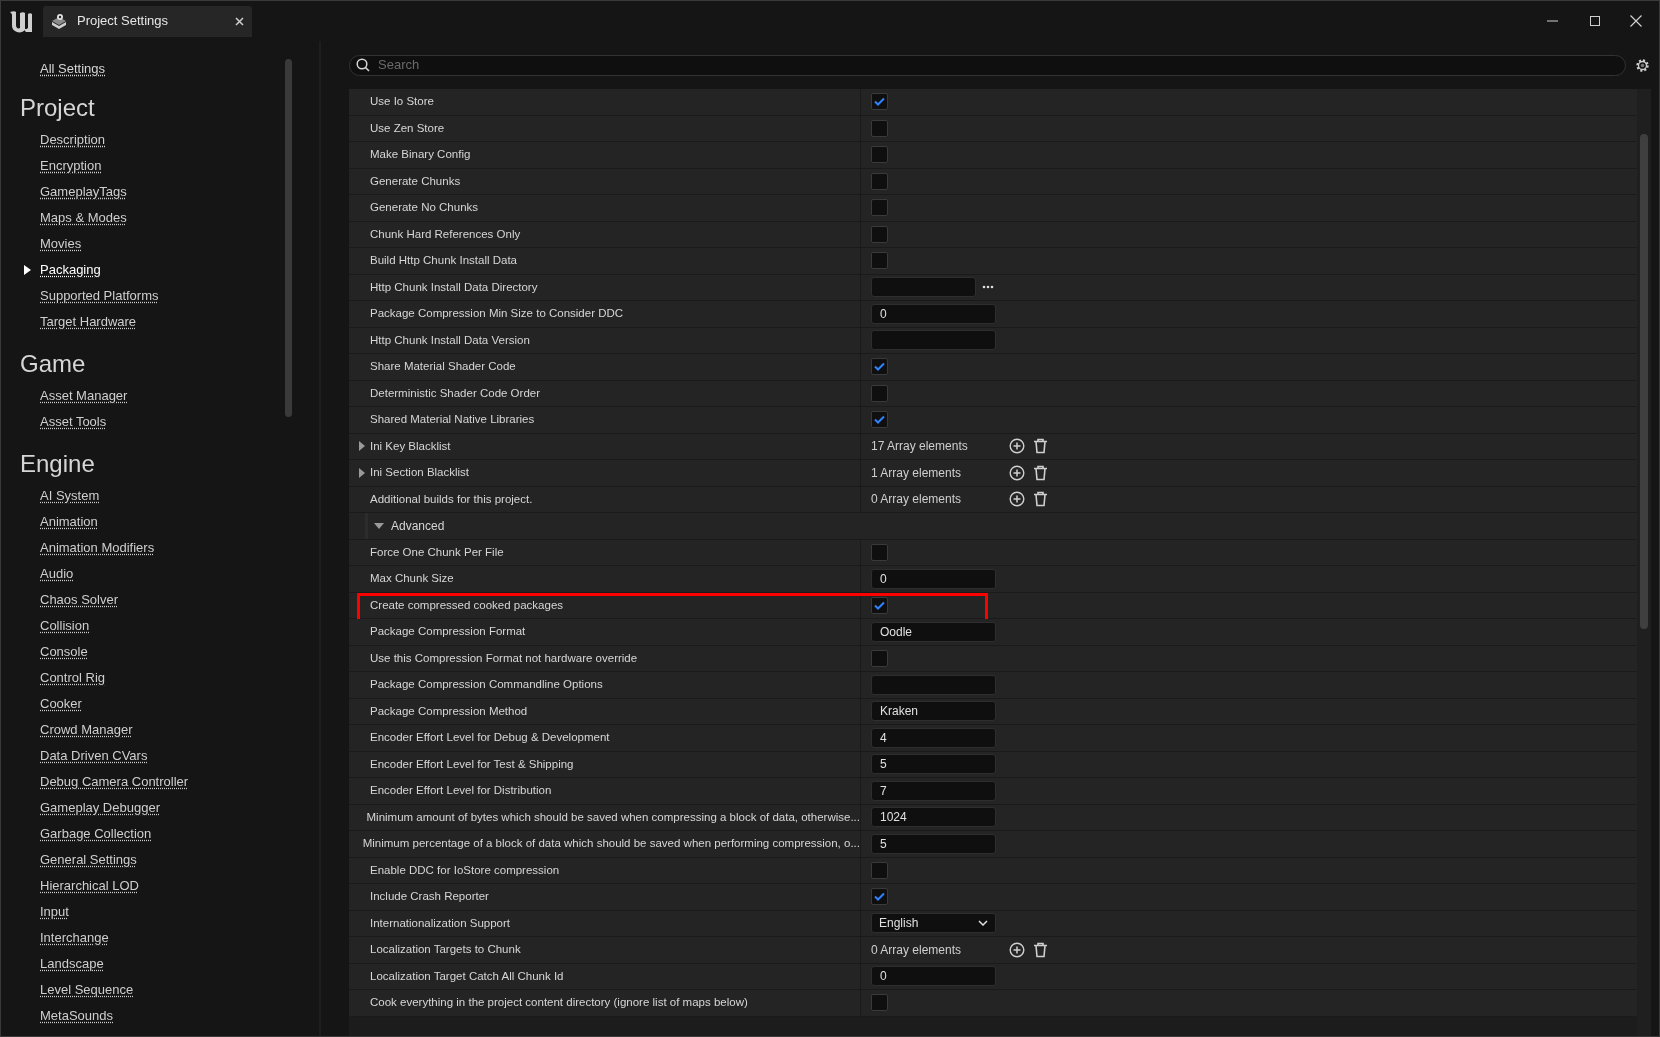  I want to click on setting-label: Ini Key Blacklist, so click(410, 446).